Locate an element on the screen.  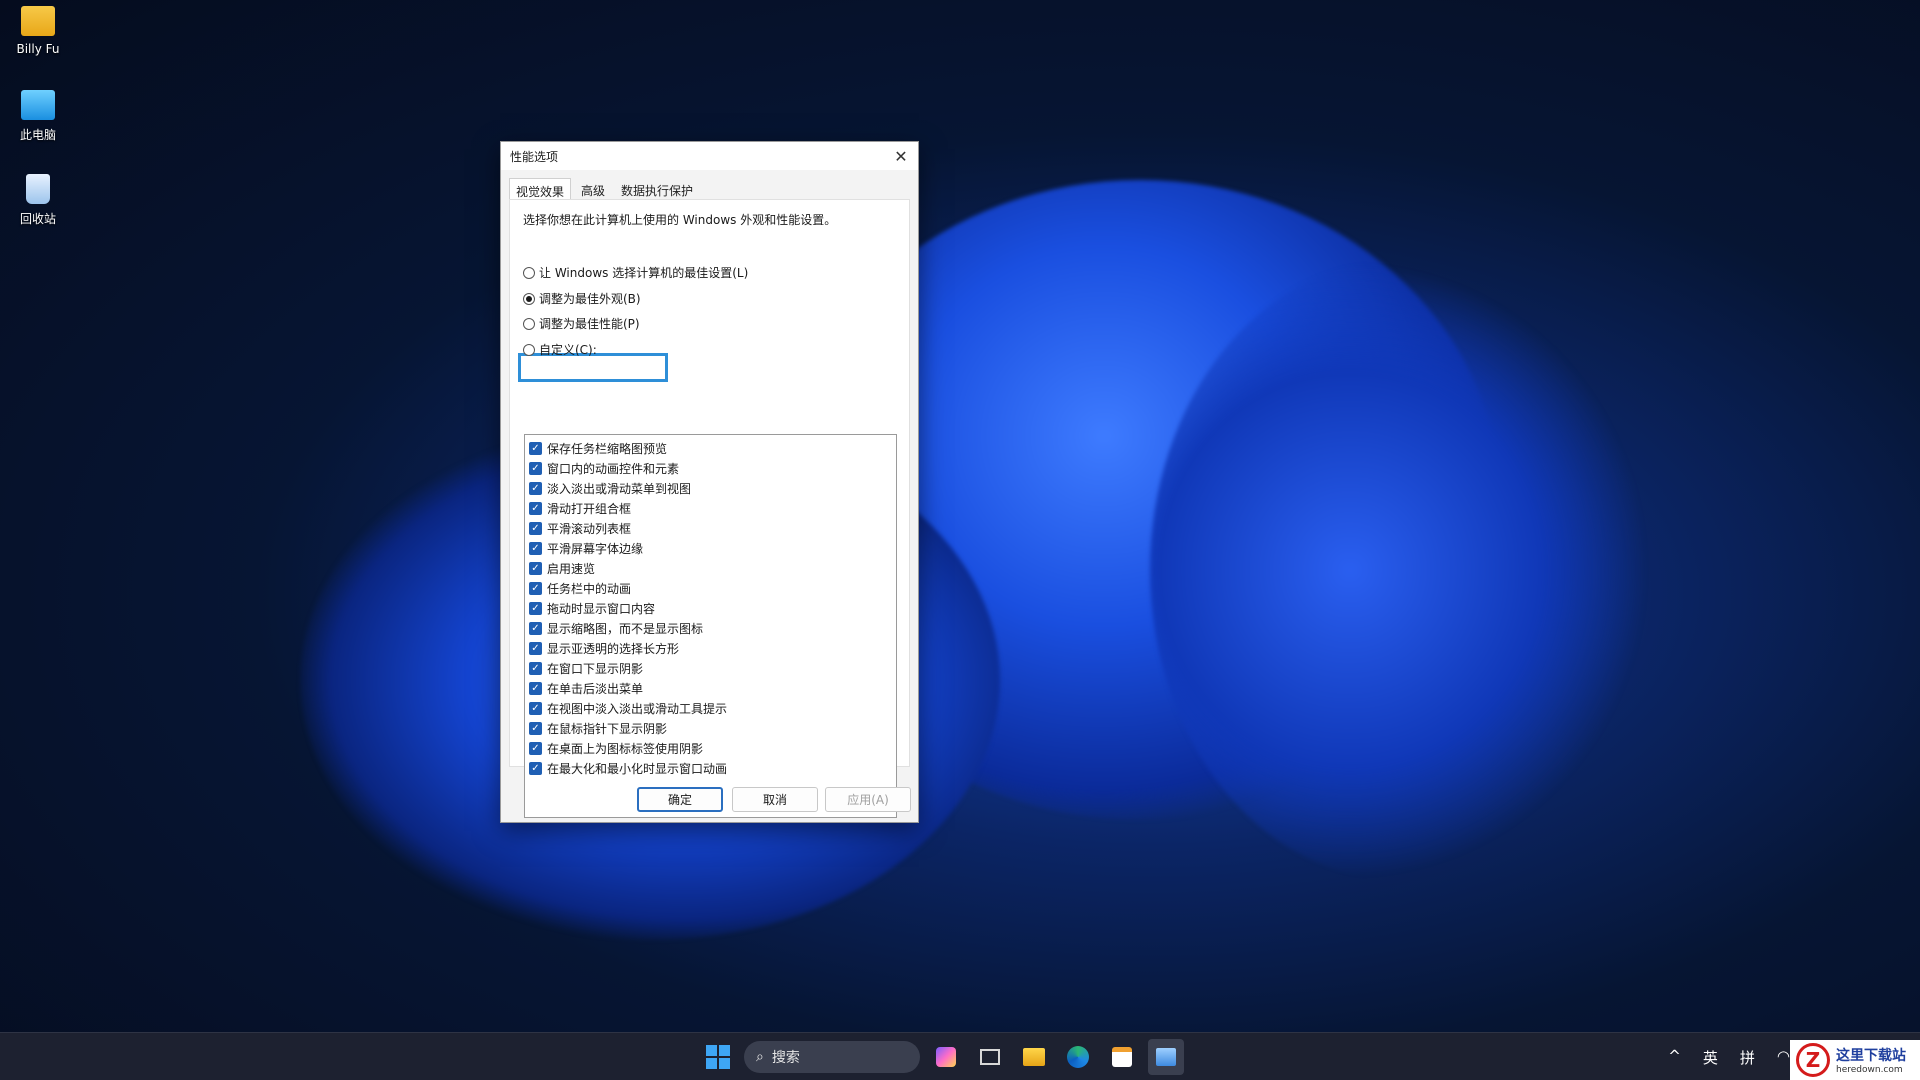
option-custom: 自定义(C): is located at coordinates (560, 349).